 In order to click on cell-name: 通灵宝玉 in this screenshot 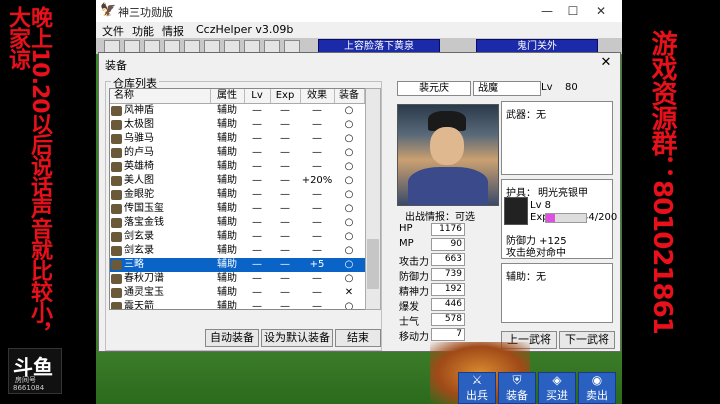, I will do `click(144, 292)`.